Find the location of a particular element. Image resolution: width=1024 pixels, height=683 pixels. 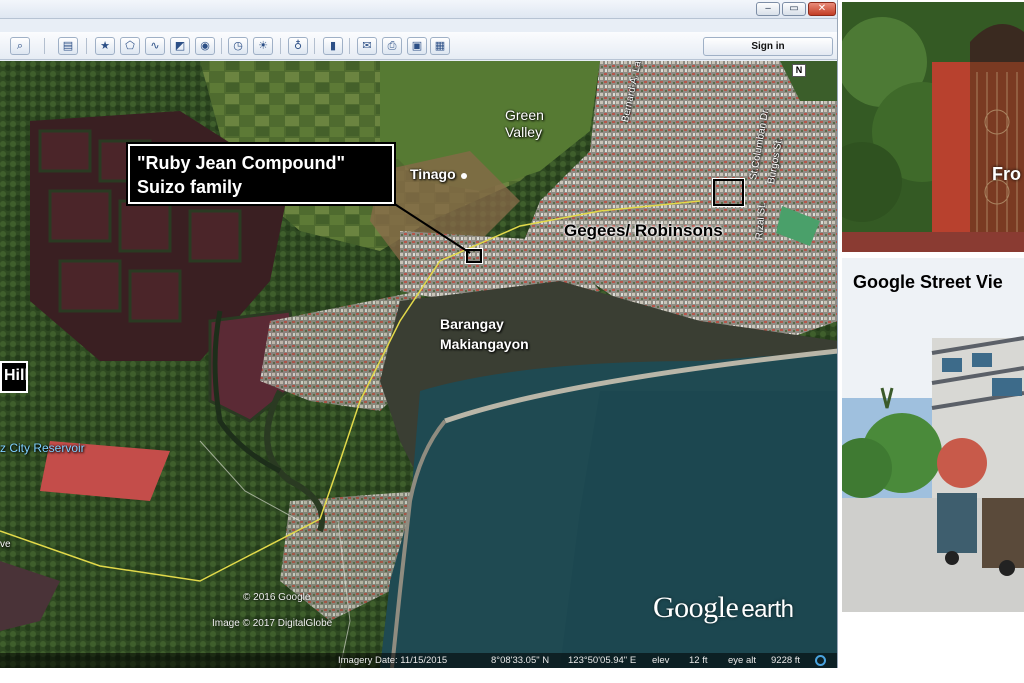

placemark-icon: ★ is located at coordinates (105, 46).